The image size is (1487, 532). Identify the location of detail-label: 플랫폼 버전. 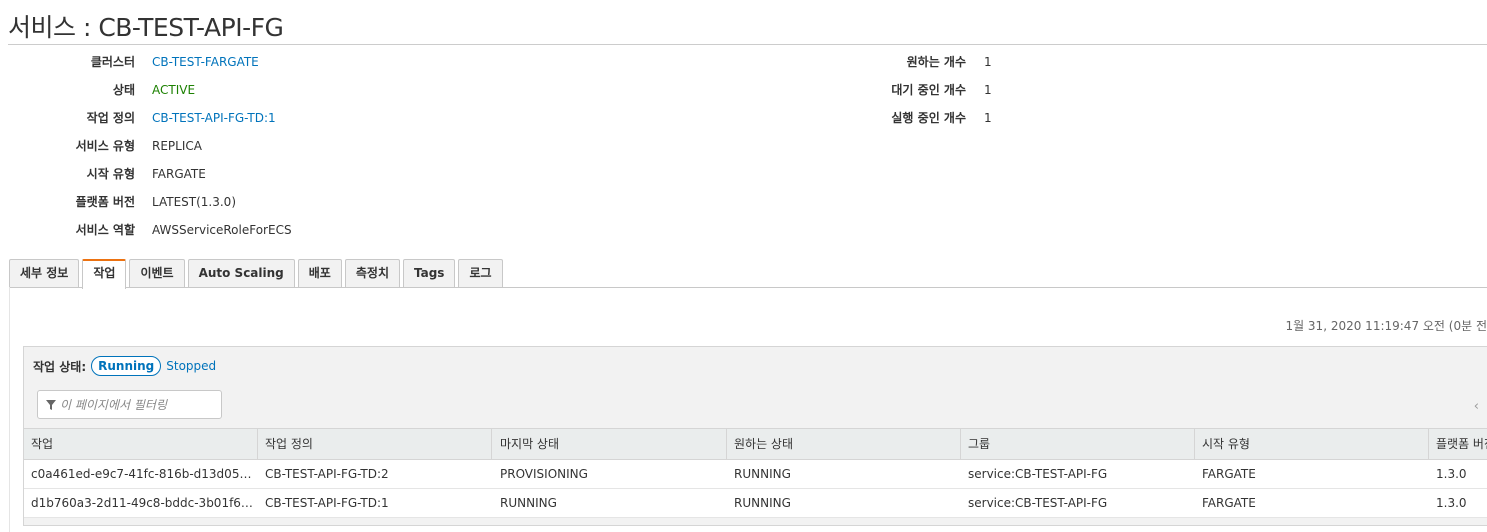
(105, 202).